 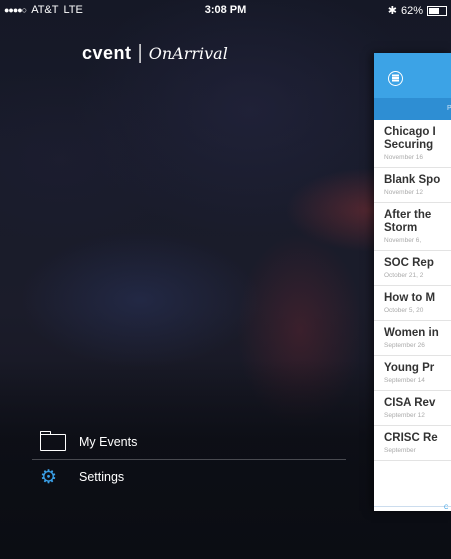 I want to click on event-list-item: SOC Rep October 21, 2, so click(x=412, y=268).